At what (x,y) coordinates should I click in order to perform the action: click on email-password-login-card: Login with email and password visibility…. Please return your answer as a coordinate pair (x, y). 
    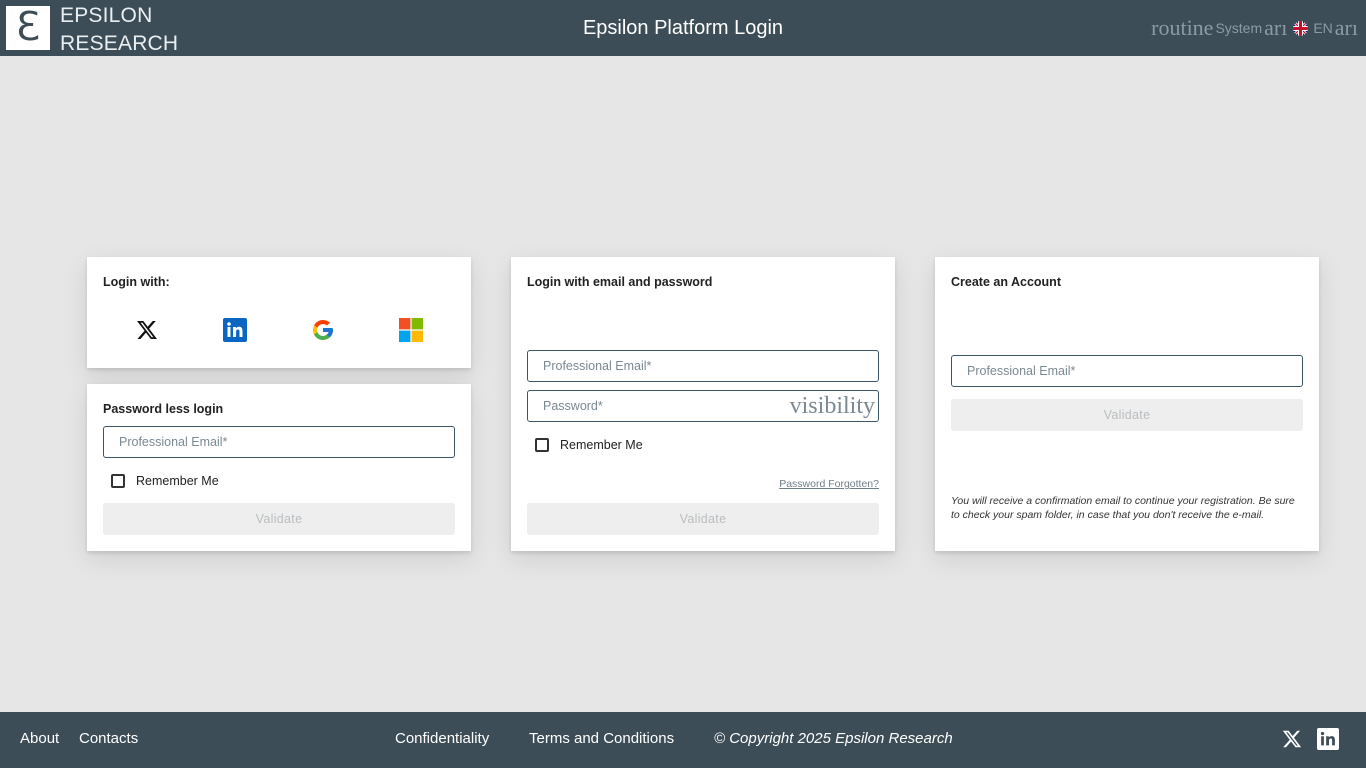
    Looking at the image, I should click on (703, 404).